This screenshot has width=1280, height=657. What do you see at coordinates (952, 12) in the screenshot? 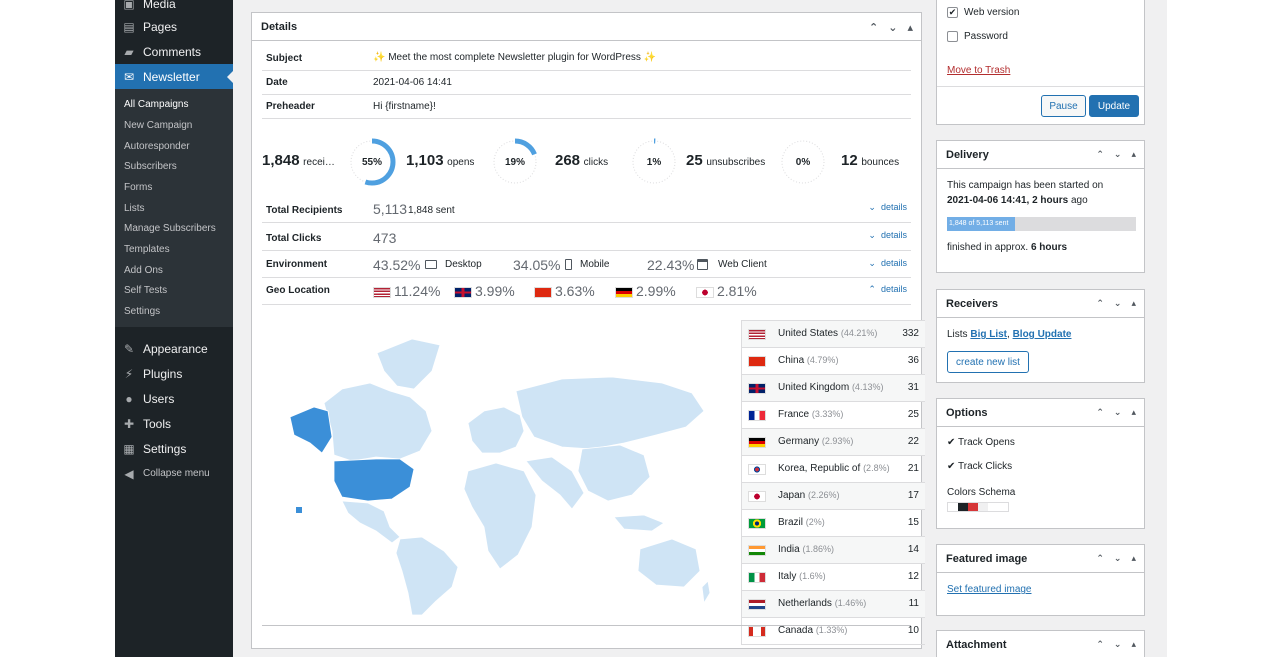
I see `web-version-checkbox: ✔` at bounding box center [952, 12].